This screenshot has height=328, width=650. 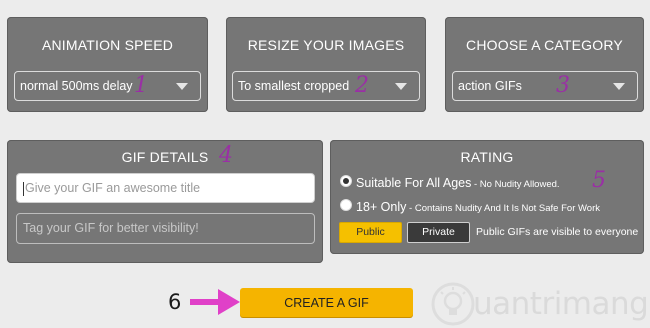 What do you see at coordinates (362, 85) in the screenshot?
I see `step-marker-2: 2` at bounding box center [362, 85].